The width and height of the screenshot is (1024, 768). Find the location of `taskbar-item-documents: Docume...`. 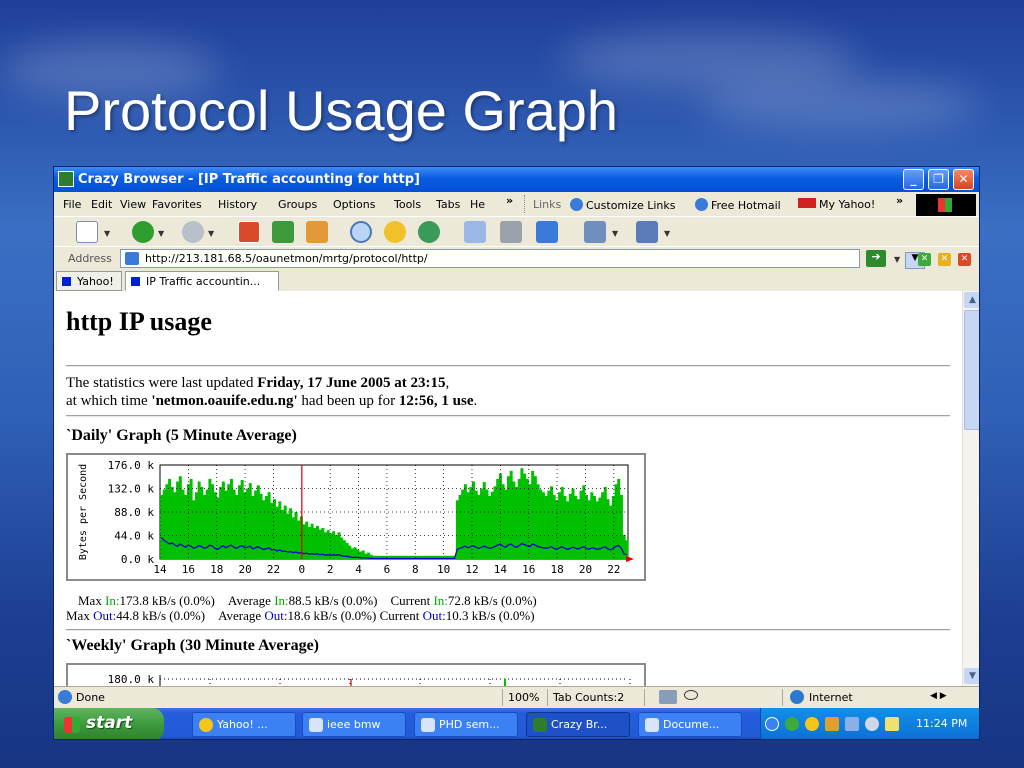

taskbar-item-documents: Docume... is located at coordinates (690, 724).